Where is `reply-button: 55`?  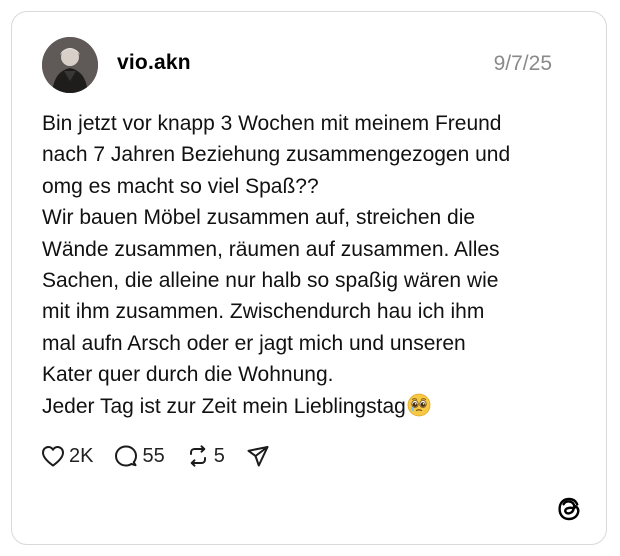 reply-button: 55 is located at coordinates (139, 456).